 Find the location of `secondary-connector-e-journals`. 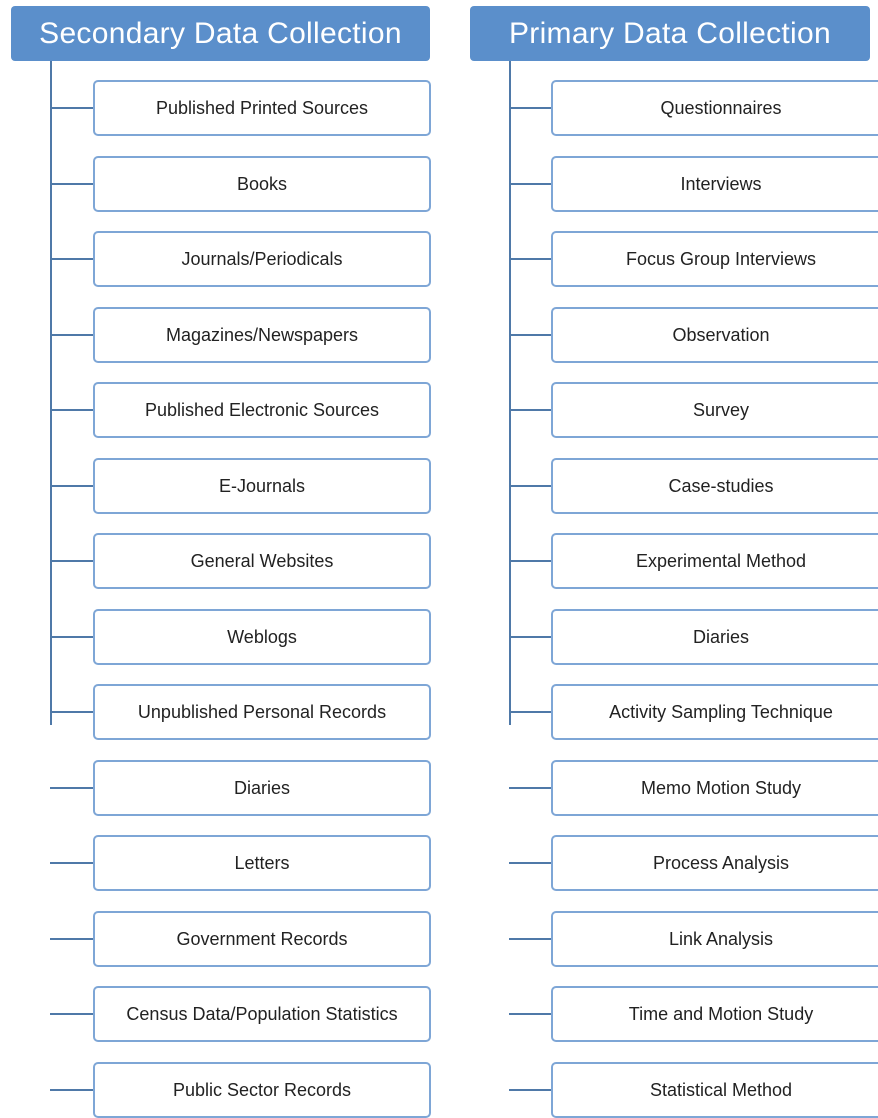

secondary-connector-e-journals is located at coordinates (71, 486).